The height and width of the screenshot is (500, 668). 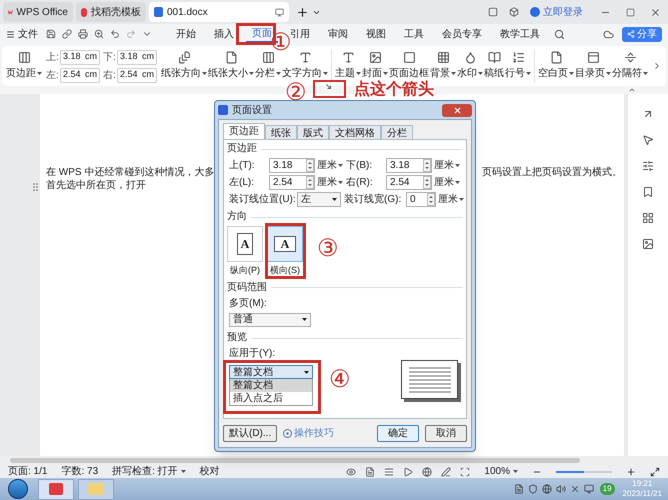 I want to click on taskbar-app-icon, so click(x=56, y=489).